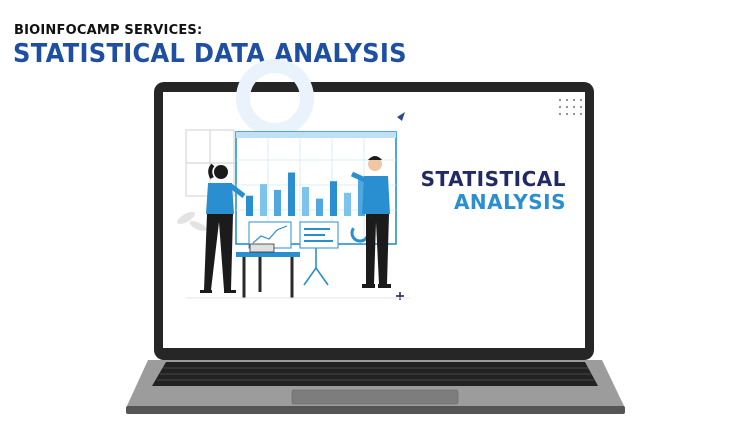 The width and height of the screenshot is (750, 422). What do you see at coordinates (493, 179) in the screenshot?
I see `screen-title-line1: STATISTICAL` at bounding box center [493, 179].